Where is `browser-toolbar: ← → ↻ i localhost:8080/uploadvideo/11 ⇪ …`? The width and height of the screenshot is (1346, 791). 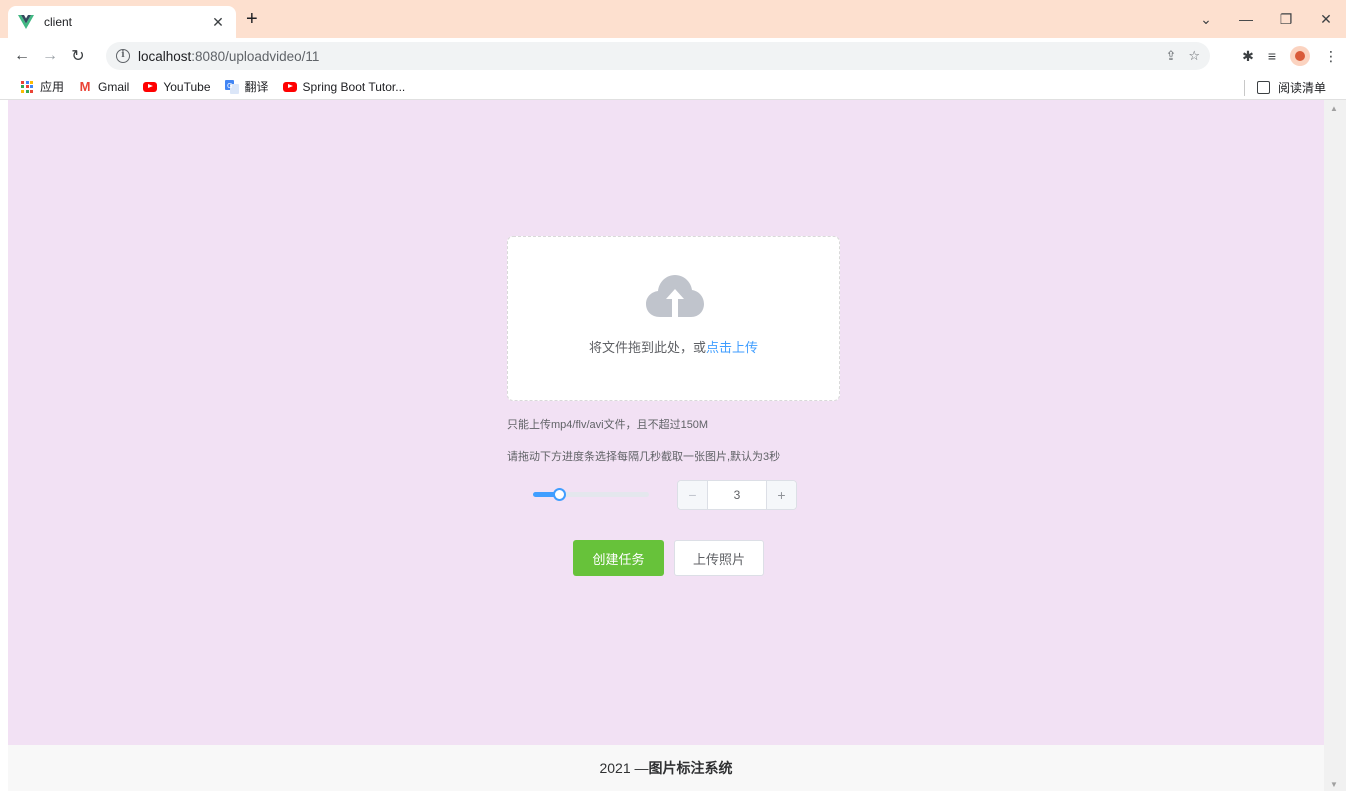 browser-toolbar: ← → ↻ i localhost:8080/uploadvideo/11 ⇪ … is located at coordinates (673, 56).